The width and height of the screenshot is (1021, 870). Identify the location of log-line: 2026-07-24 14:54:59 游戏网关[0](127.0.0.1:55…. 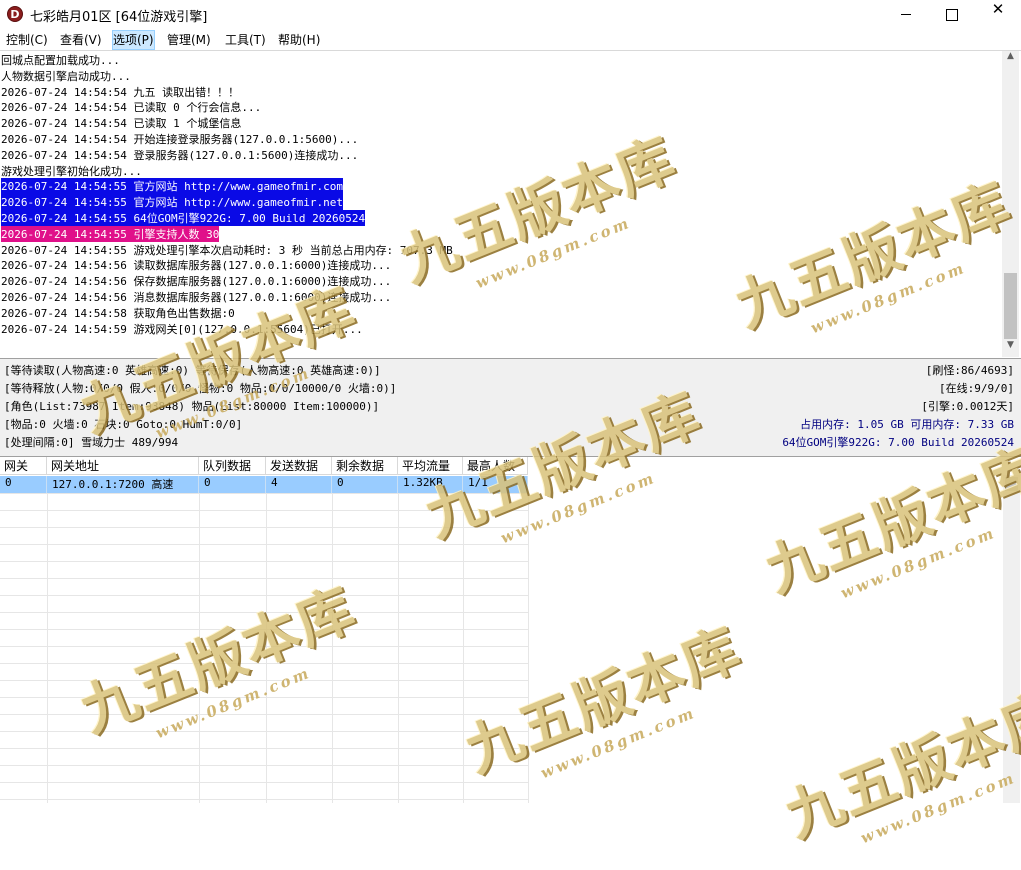
(182, 329).